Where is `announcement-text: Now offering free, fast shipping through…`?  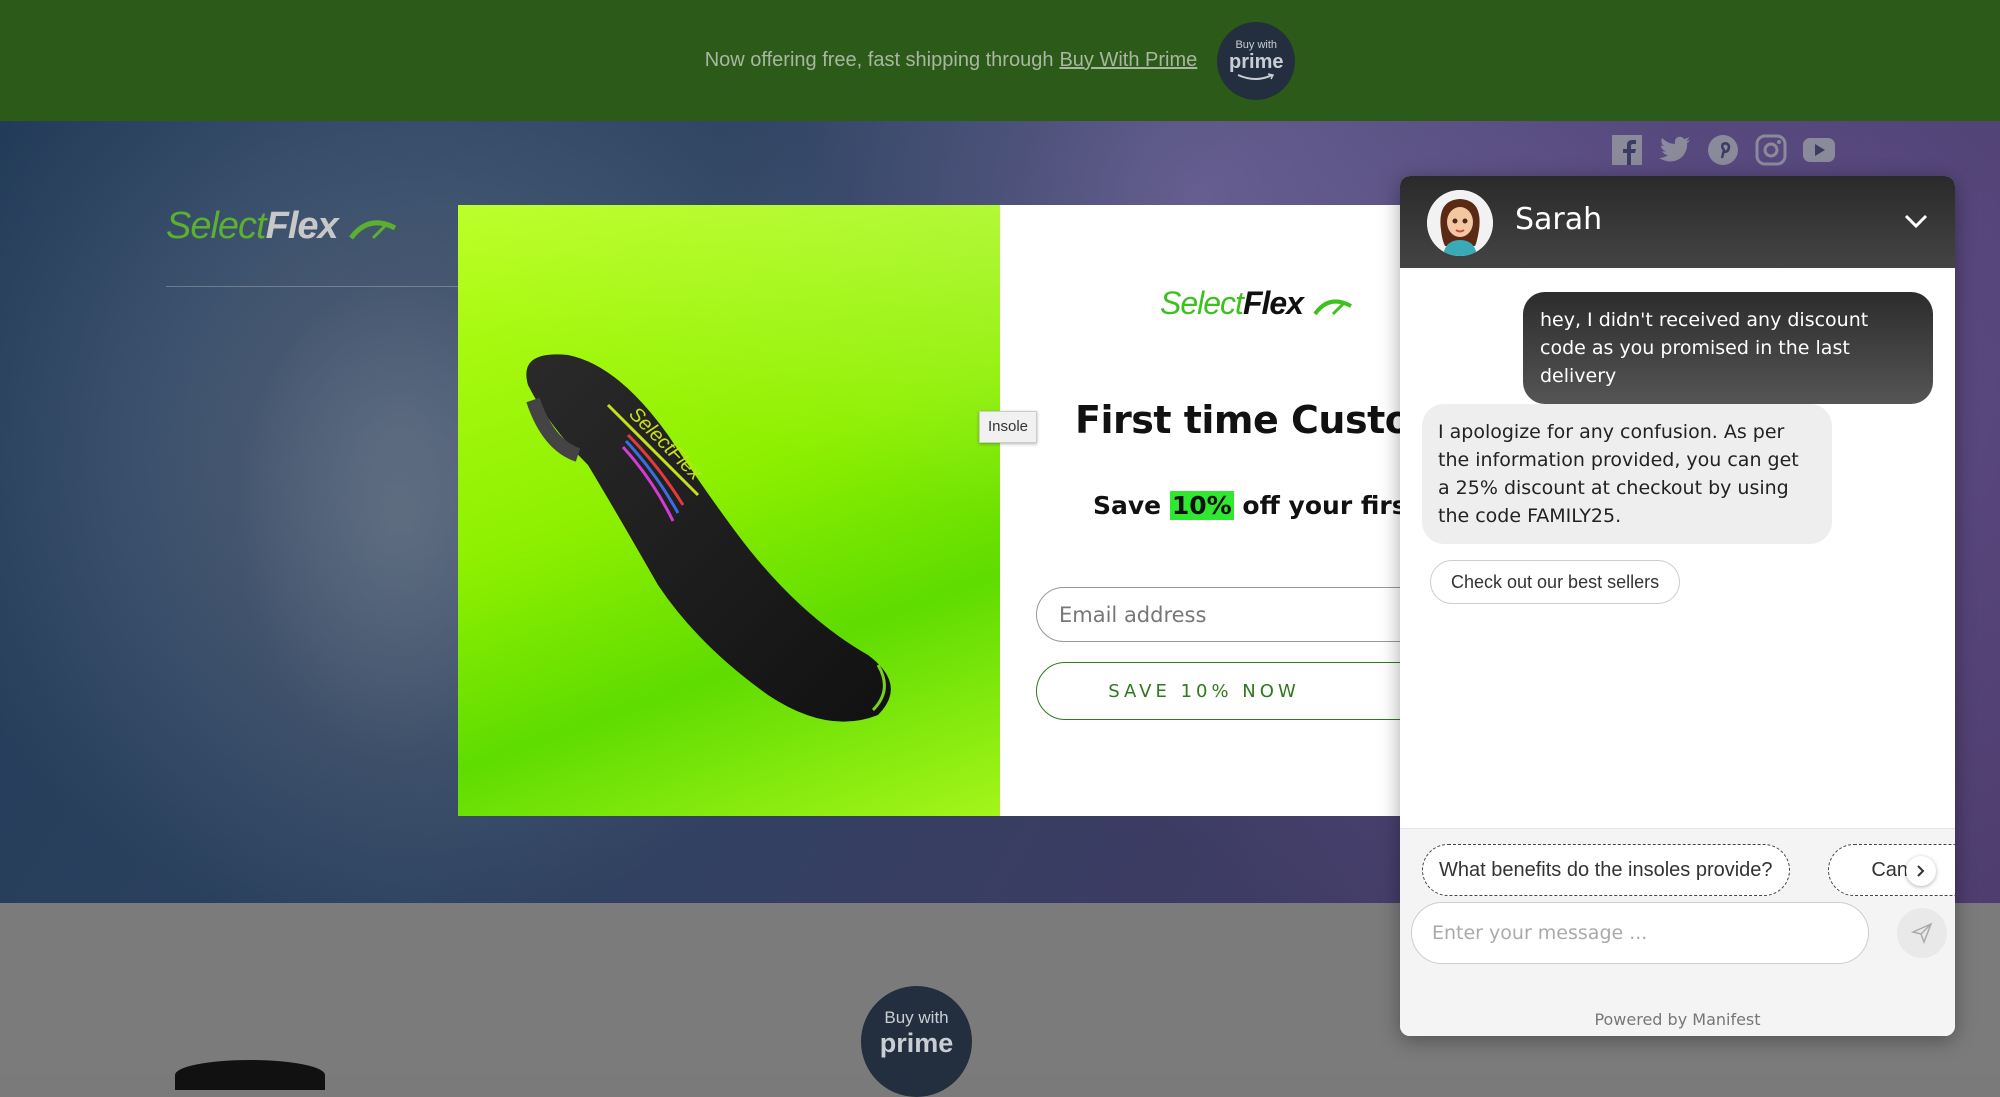 announcement-text: Now offering free, fast shipping through… is located at coordinates (951, 60).